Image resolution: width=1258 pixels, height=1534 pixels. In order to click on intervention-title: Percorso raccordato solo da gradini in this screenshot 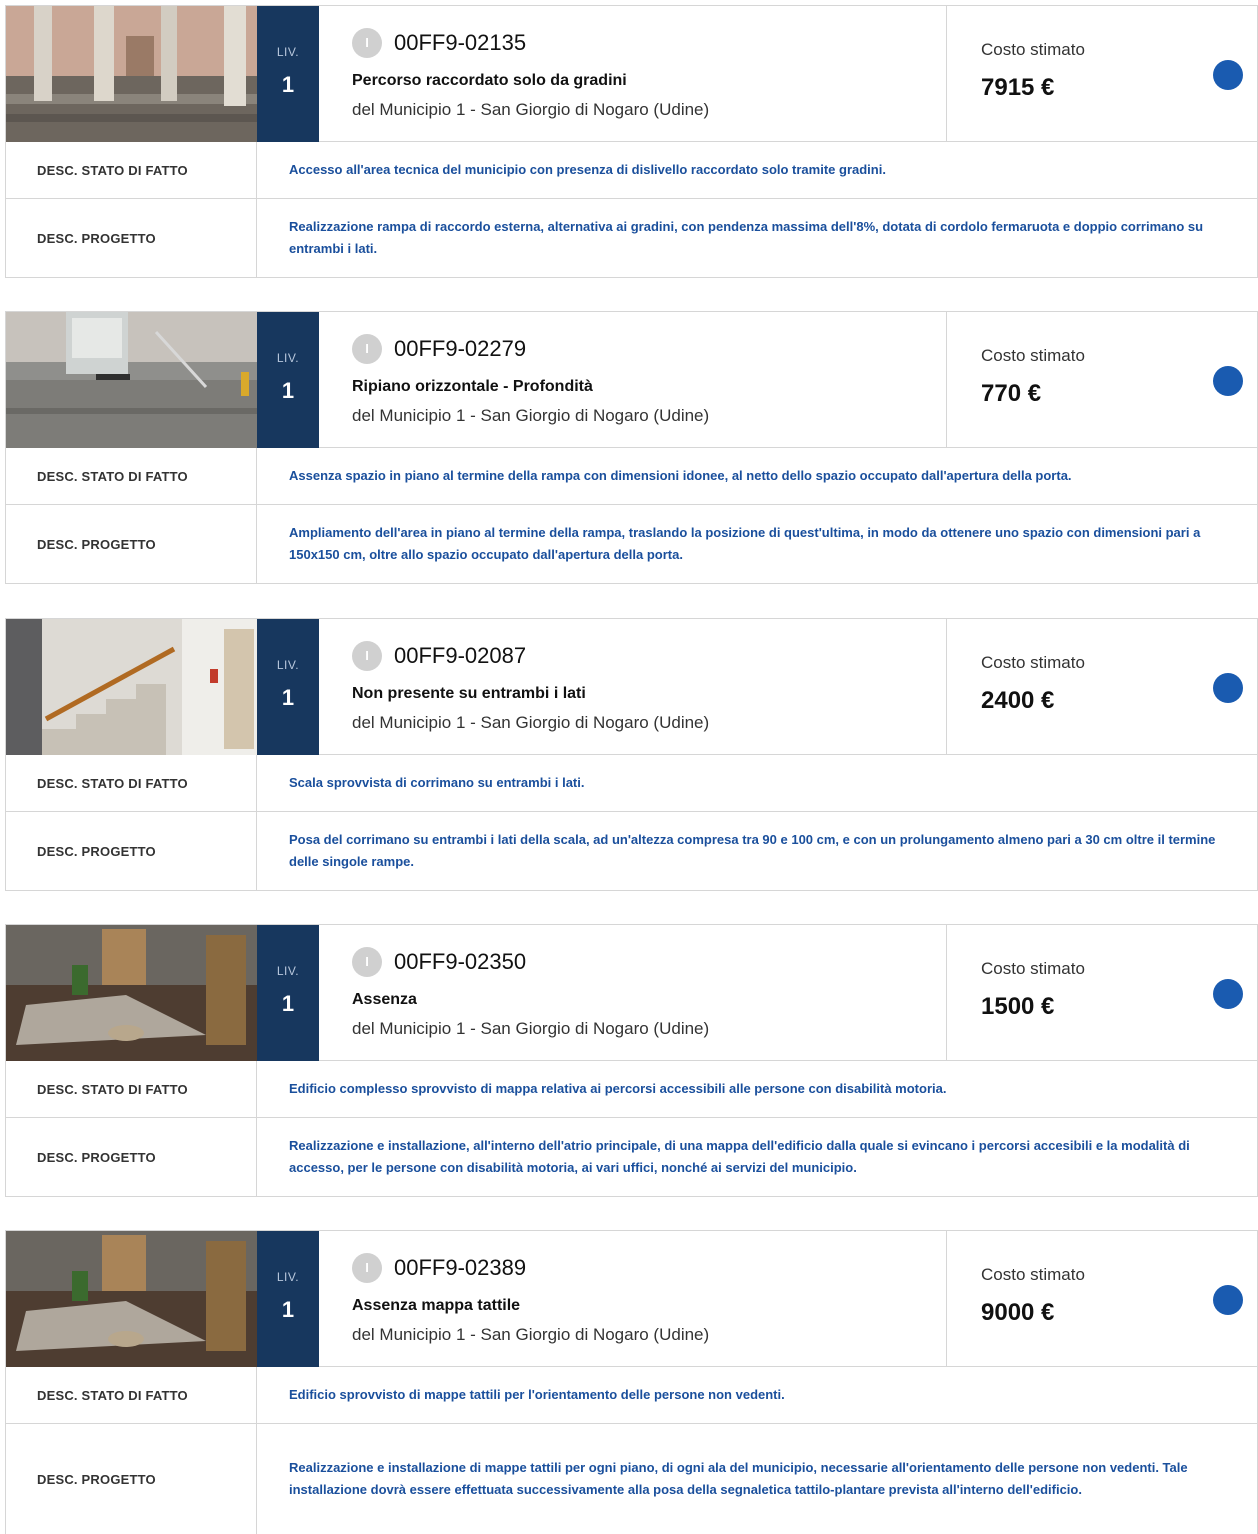, I will do `click(489, 80)`.